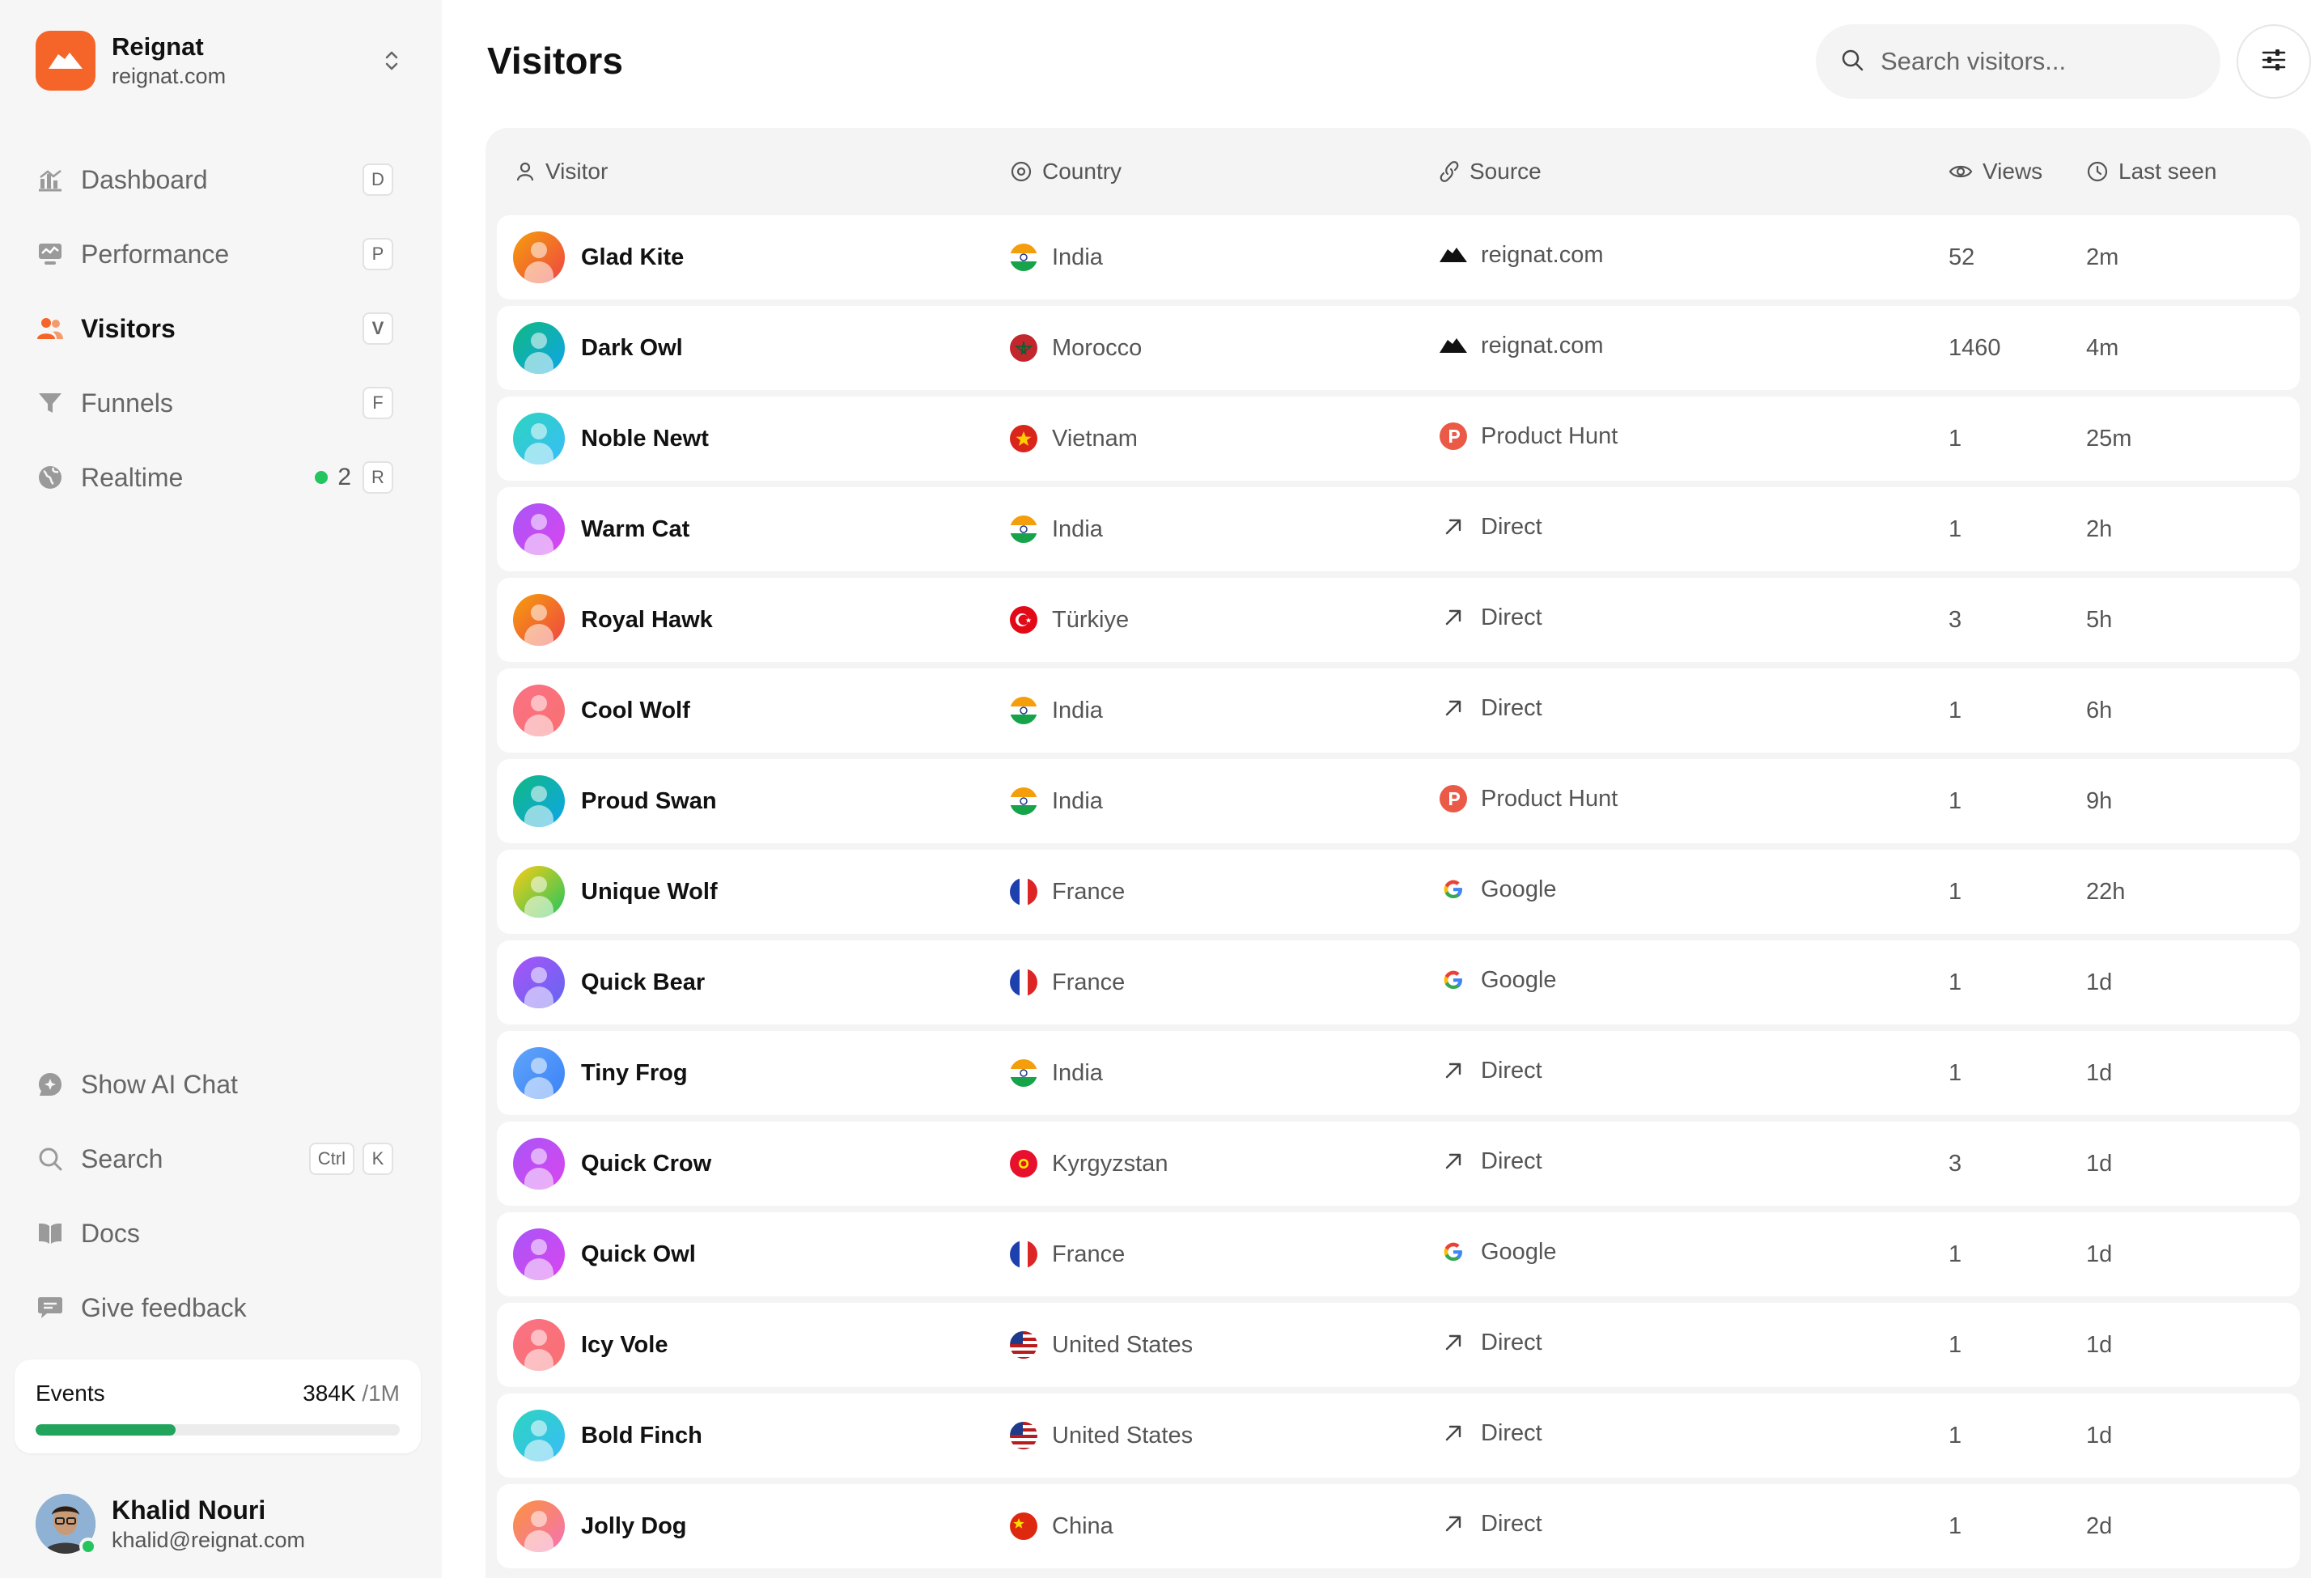 Image resolution: width=2324 pixels, height=1578 pixels. I want to click on nav-item-funnels: Funnels F, so click(215, 403).